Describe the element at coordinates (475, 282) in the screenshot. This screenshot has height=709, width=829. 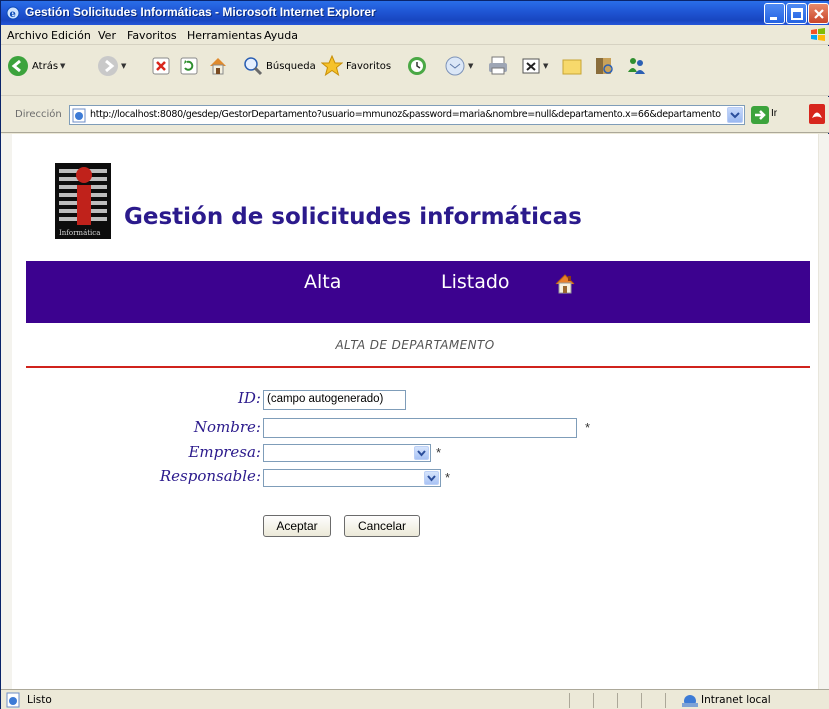
I see `nav-listado-link: Listado` at that location.